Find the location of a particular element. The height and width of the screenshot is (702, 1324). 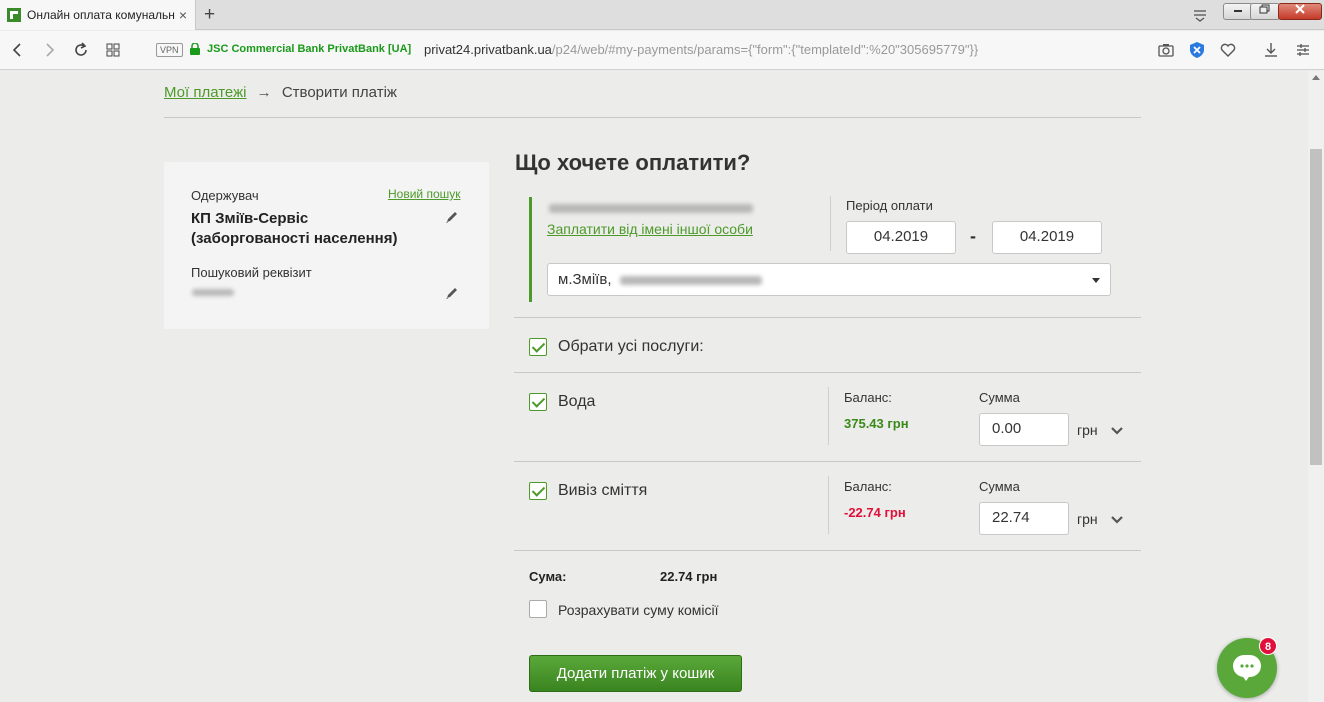

page-scrollbar is located at coordinates (1316, 386).